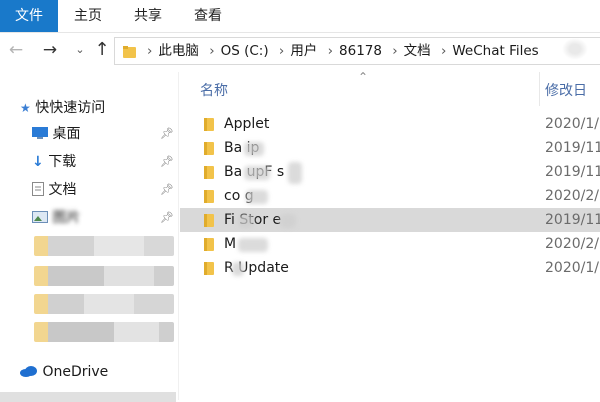  What do you see at coordinates (16, 50) in the screenshot?
I see `back-arrow-icon: ←` at bounding box center [16, 50].